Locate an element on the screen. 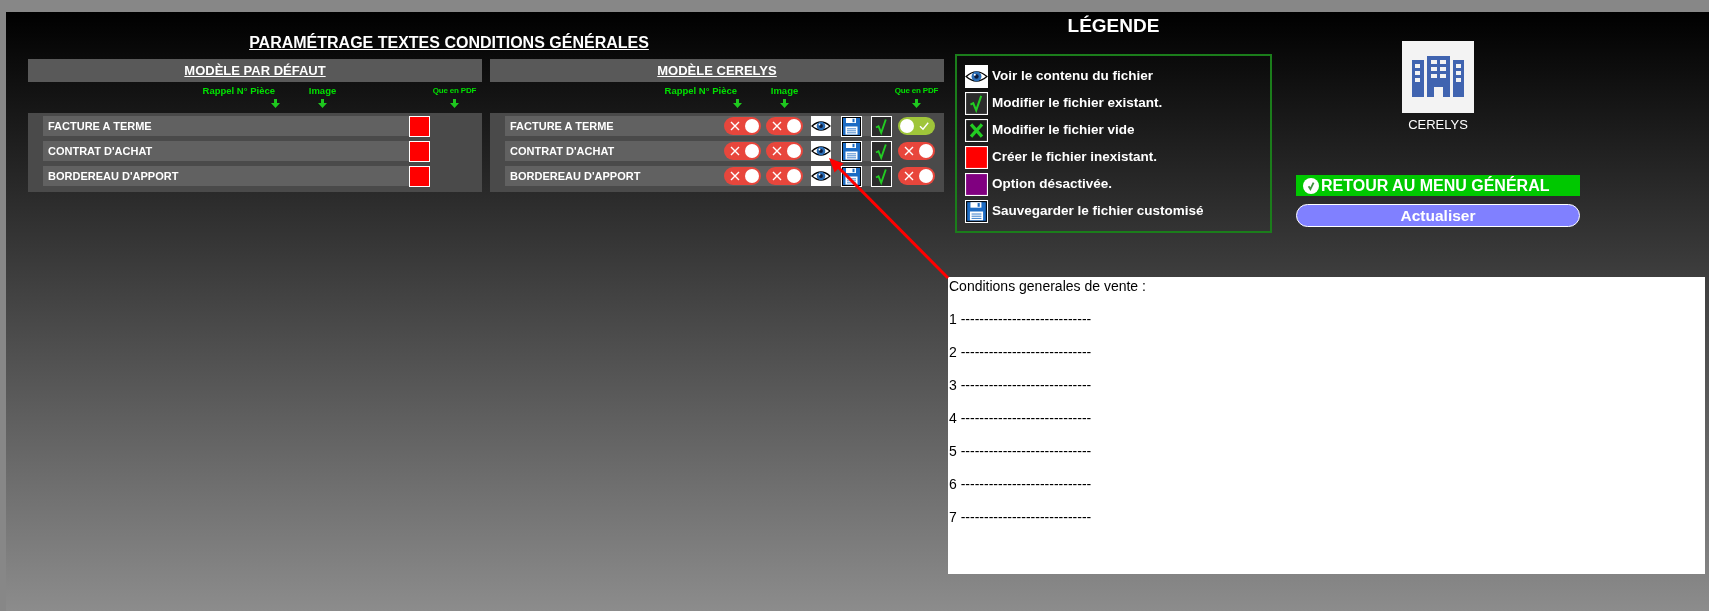  text-line: 6 ---------------------------- is located at coordinates (1021, 484).